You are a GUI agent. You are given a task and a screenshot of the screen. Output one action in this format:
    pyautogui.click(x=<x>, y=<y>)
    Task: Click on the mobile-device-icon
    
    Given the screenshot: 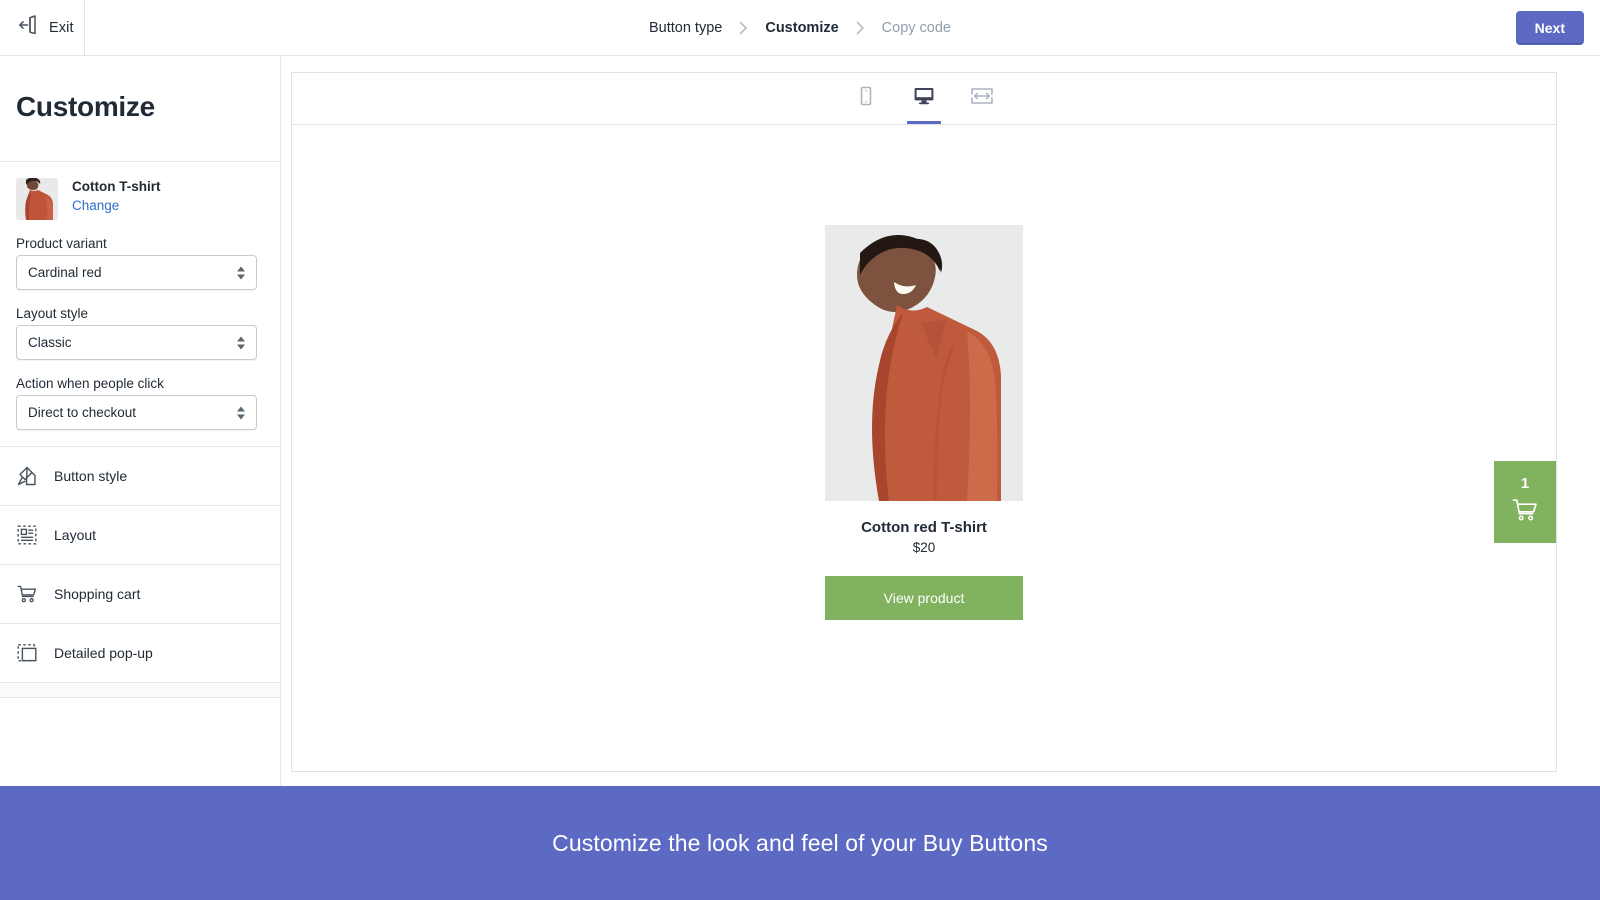 What is the action you would take?
    pyautogui.click(x=866, y=98)
    